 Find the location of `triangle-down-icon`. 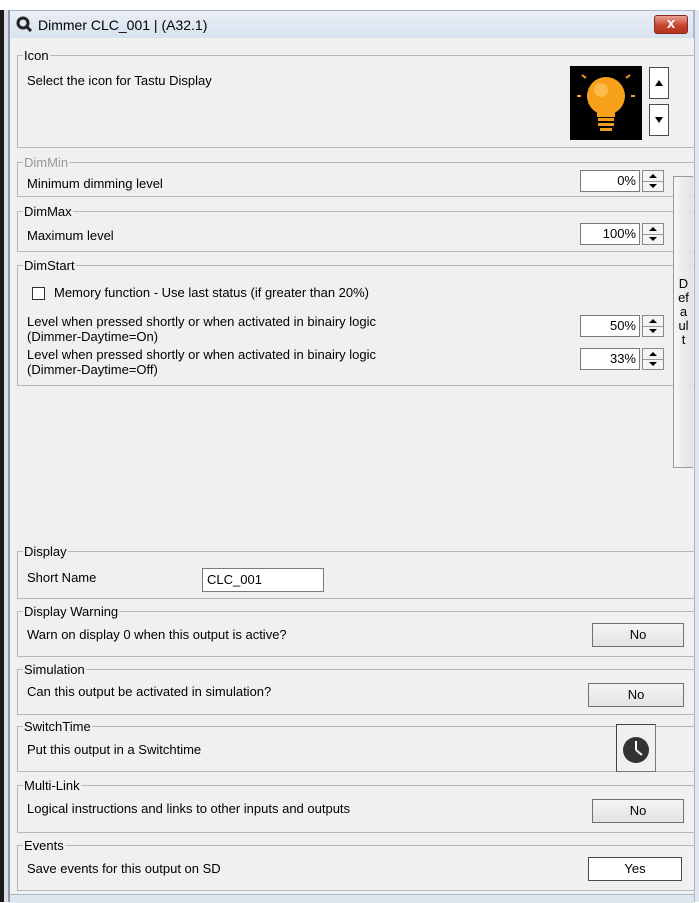

triangle-down-icon is located at coordinates (659, 120).